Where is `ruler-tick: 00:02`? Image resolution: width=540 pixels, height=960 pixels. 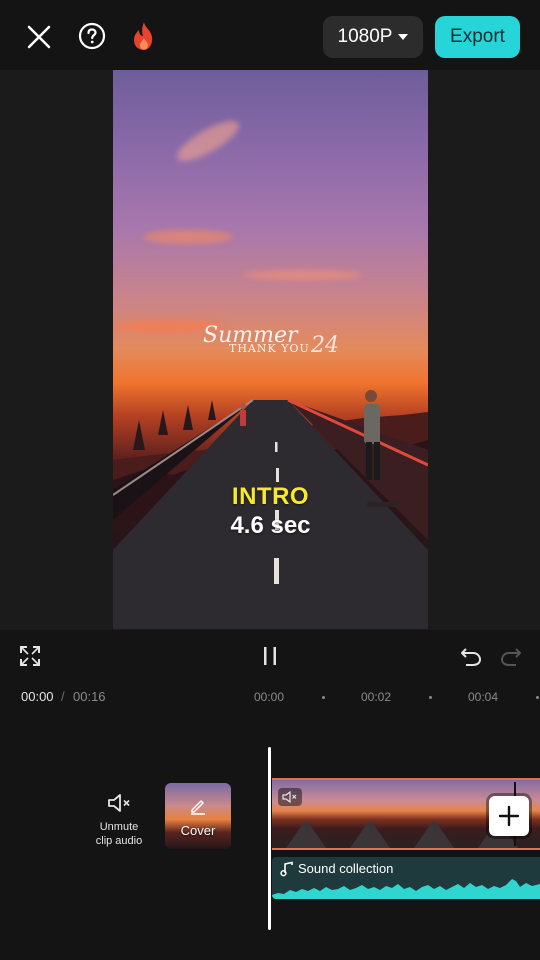
ruler-tick: 00:02 is located at coordinates (376, 697).